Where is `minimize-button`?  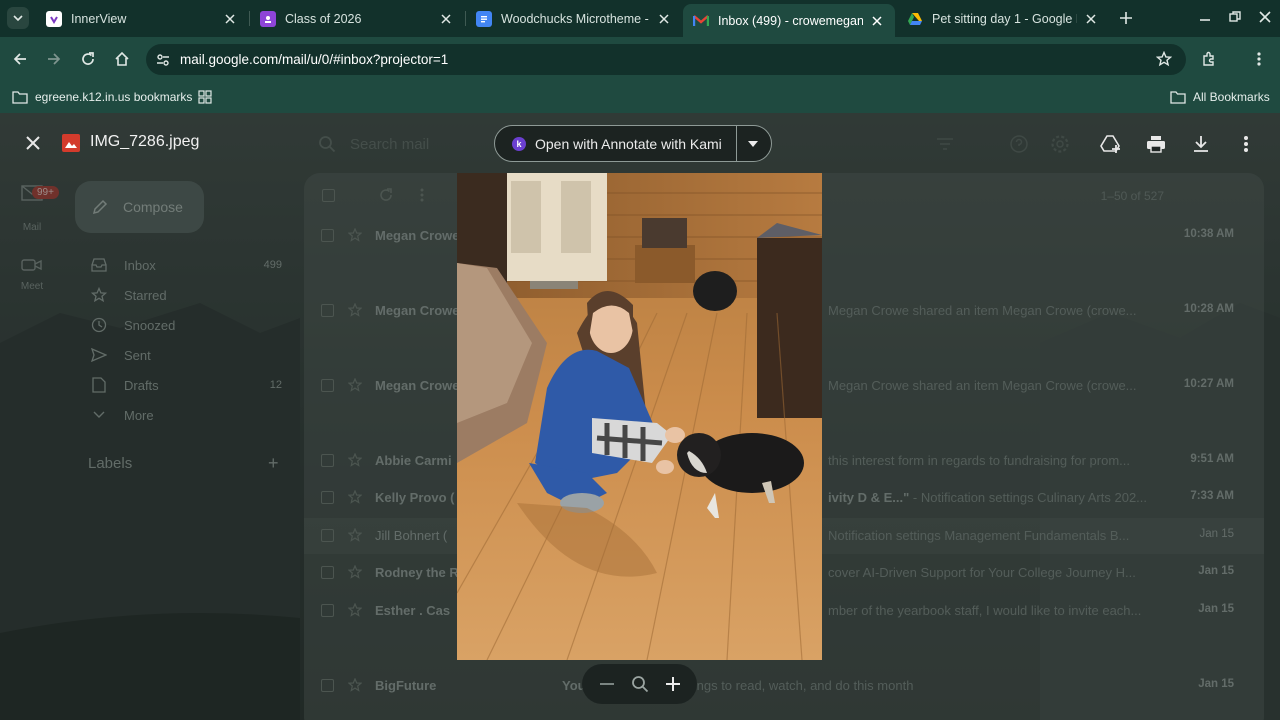 minimize-button is located at coordinates (1205, 17).